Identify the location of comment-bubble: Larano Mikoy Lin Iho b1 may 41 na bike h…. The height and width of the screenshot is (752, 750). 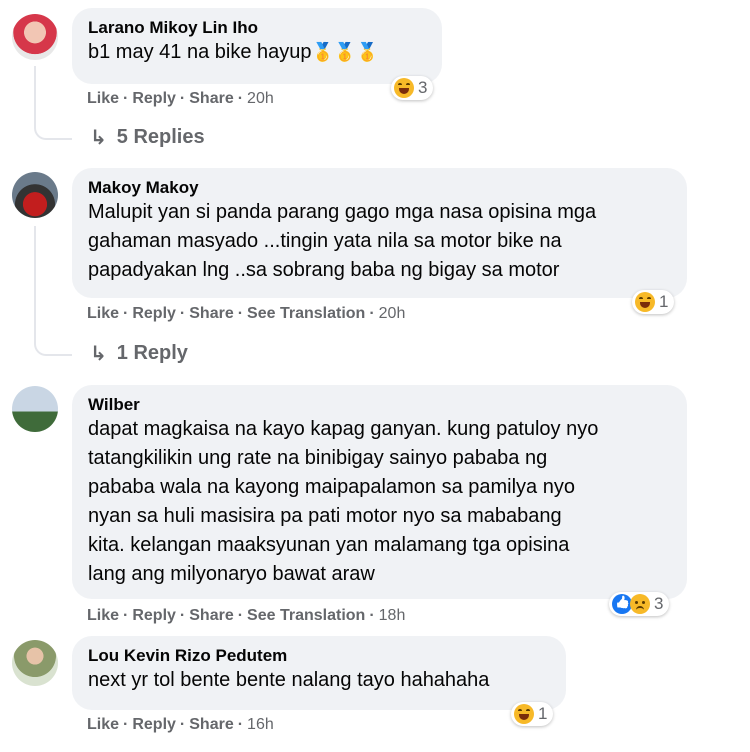
(257, 46).